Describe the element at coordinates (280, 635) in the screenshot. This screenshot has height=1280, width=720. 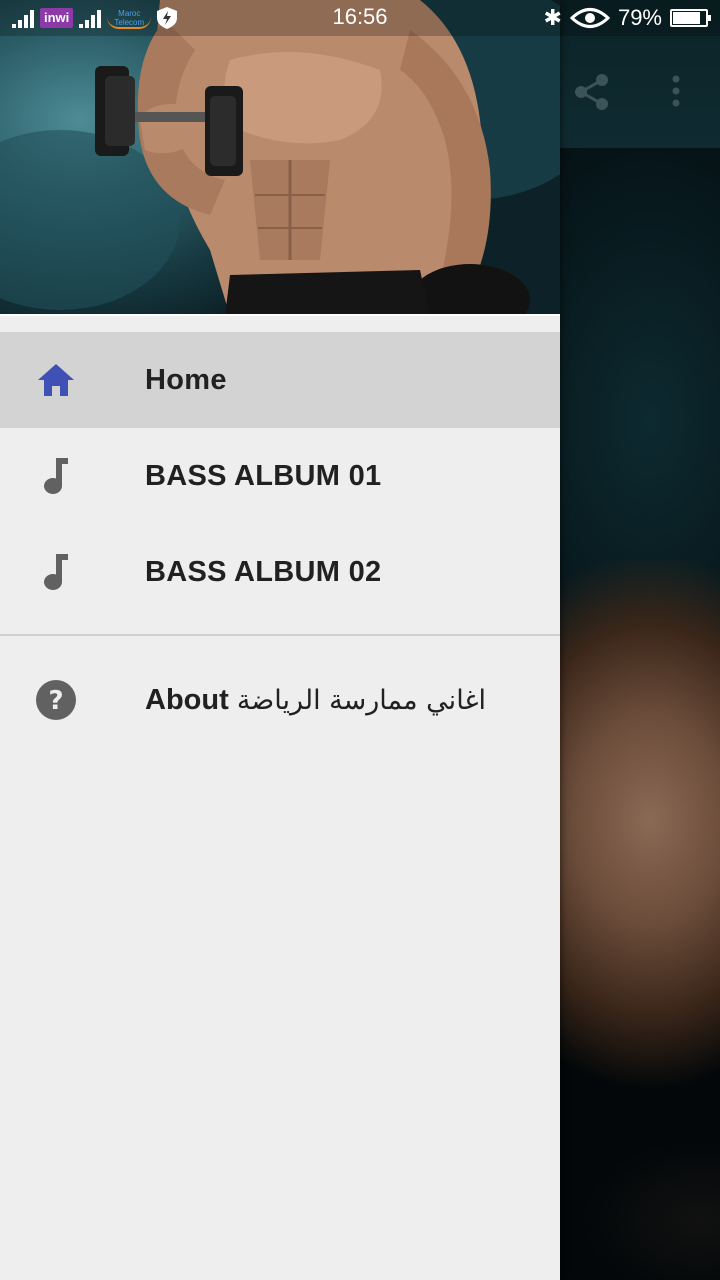
I see `menu-divider` at that location.